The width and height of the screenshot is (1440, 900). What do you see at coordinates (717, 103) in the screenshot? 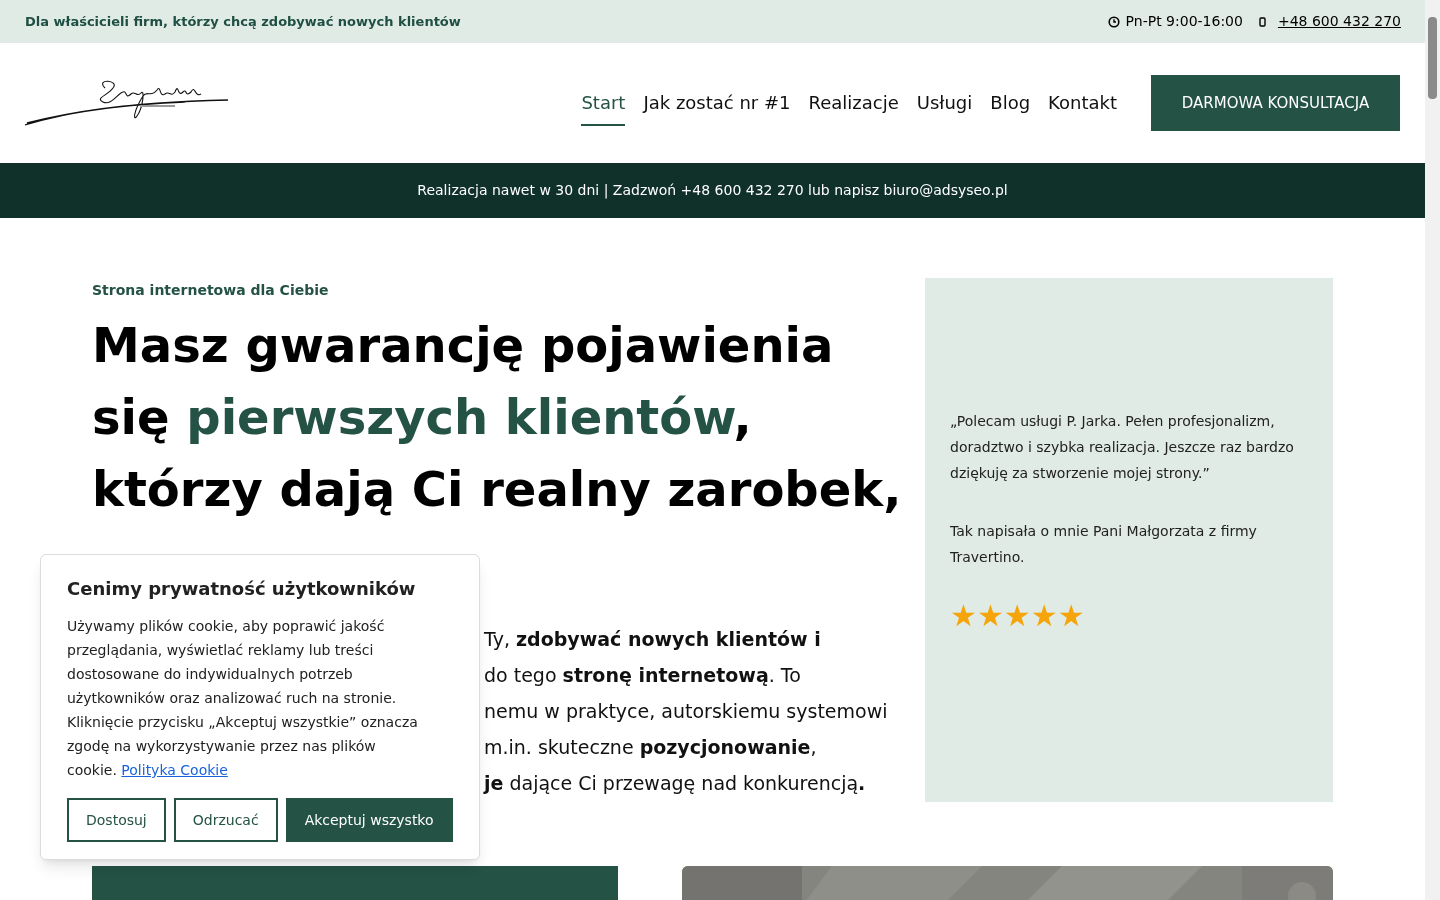
I see `nav-link: Jak zostać nr #1` at bounding box center [717, 103].